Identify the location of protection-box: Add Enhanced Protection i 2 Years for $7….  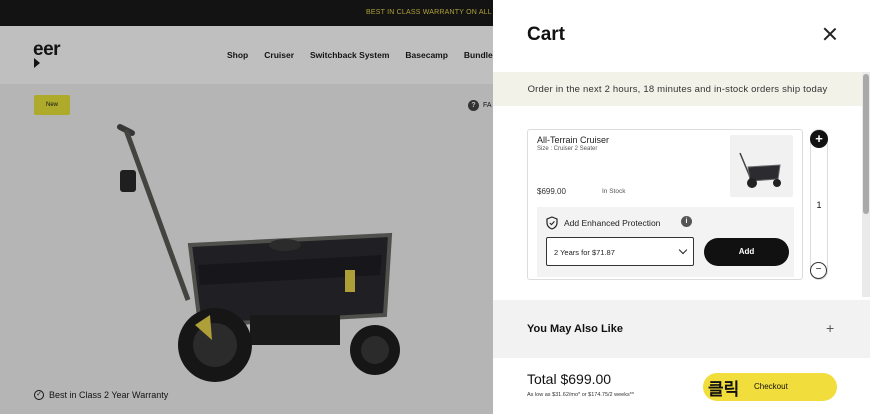
(665, 242).